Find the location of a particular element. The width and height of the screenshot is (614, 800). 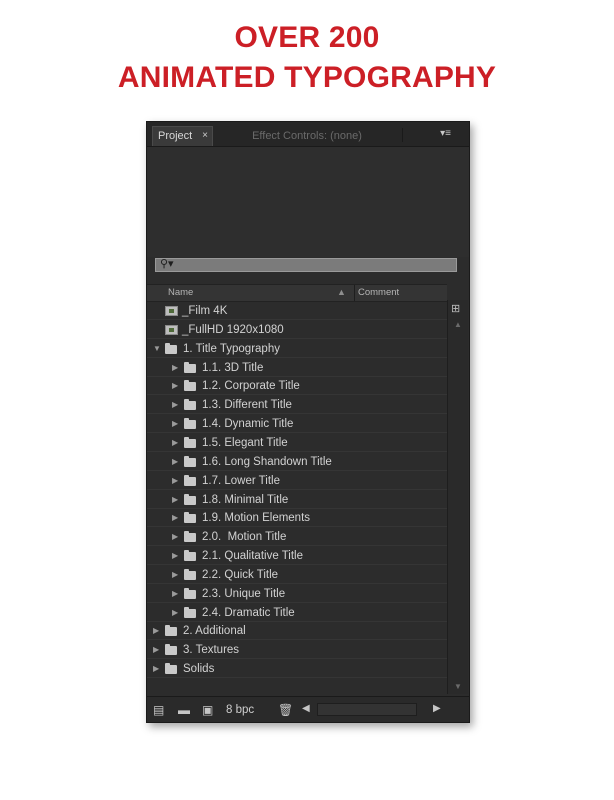

search-input: ⚲▾ is located at coordinates (306, 265).